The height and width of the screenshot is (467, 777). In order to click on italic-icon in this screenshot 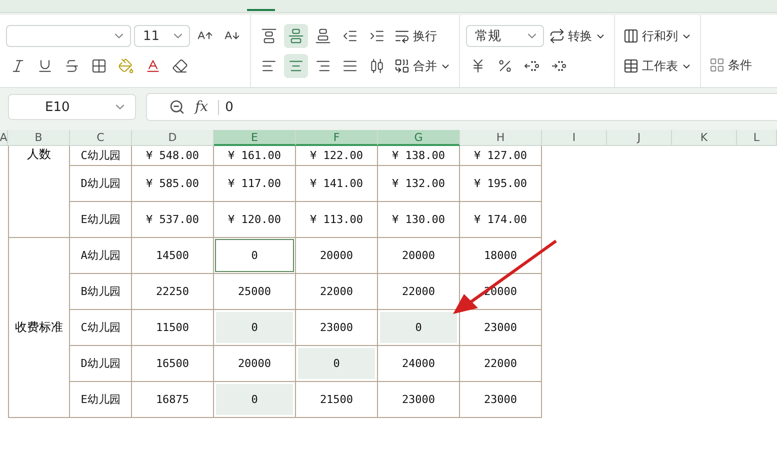, I will do `click(18, 66)`.